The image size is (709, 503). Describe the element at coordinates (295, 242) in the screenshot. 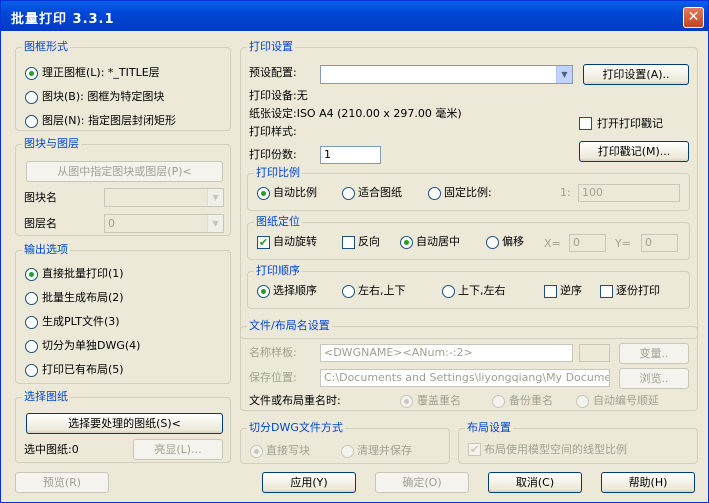

I see `auto-rotate-label: 自动旋转` at that location.